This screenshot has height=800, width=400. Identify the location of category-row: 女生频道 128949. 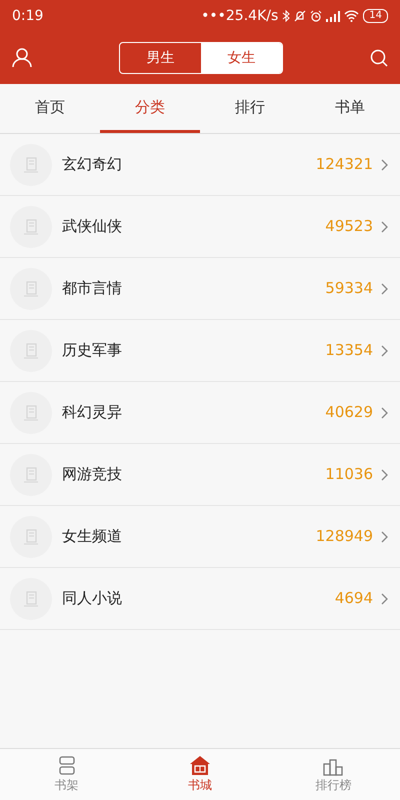
(200, 537).